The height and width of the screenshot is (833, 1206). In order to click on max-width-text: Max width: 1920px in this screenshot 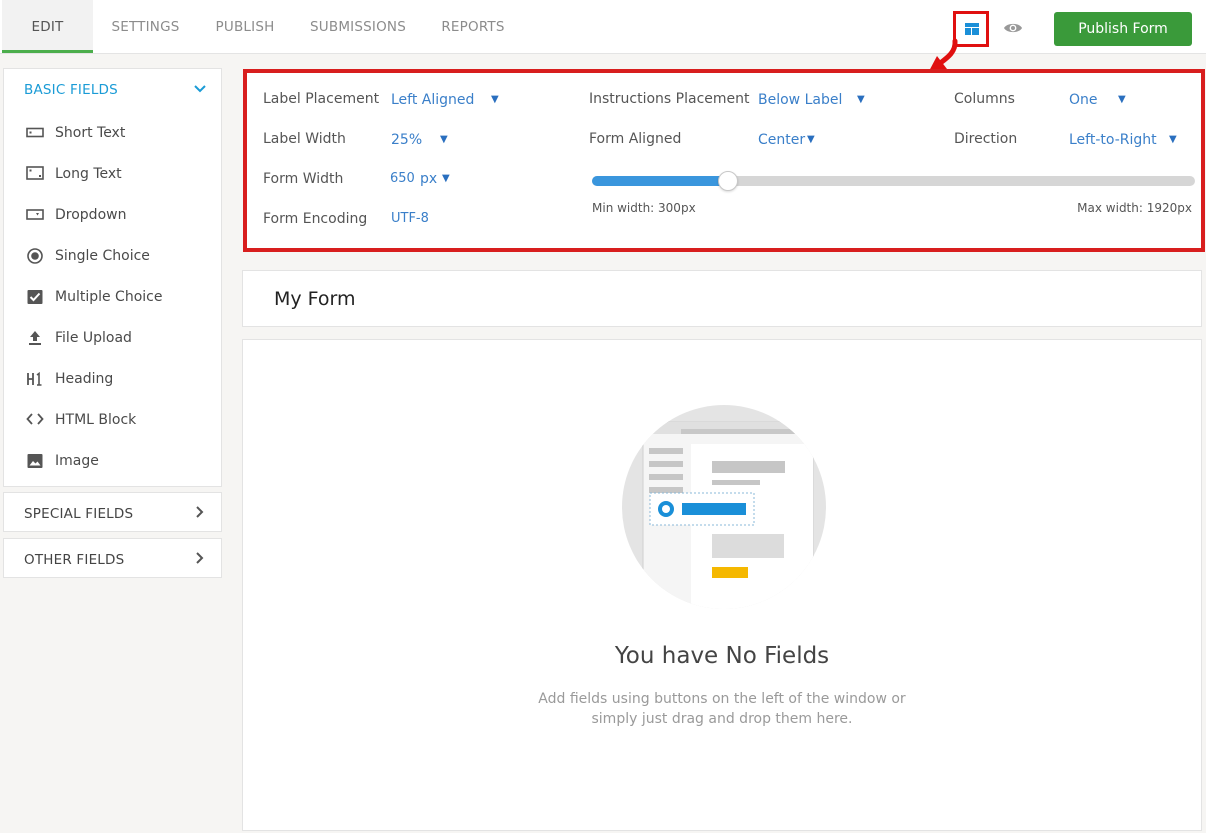, I will do `click(1134, 208)`.